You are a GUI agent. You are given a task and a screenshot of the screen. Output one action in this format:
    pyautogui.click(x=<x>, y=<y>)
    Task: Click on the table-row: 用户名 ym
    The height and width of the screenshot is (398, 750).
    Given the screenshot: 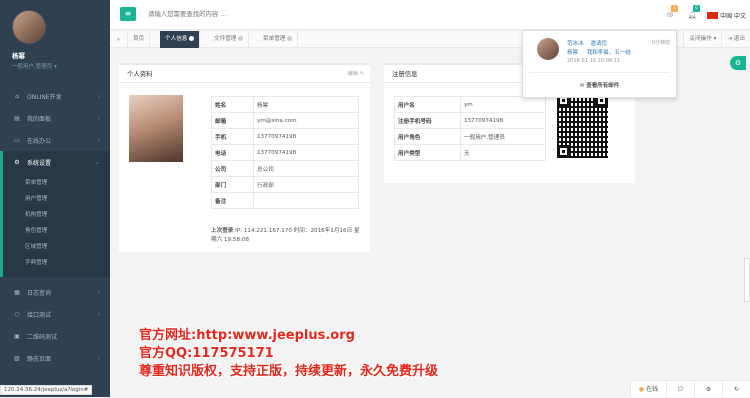 What is the action you would take?
    pyautogui.click(x=470, y=104)
    